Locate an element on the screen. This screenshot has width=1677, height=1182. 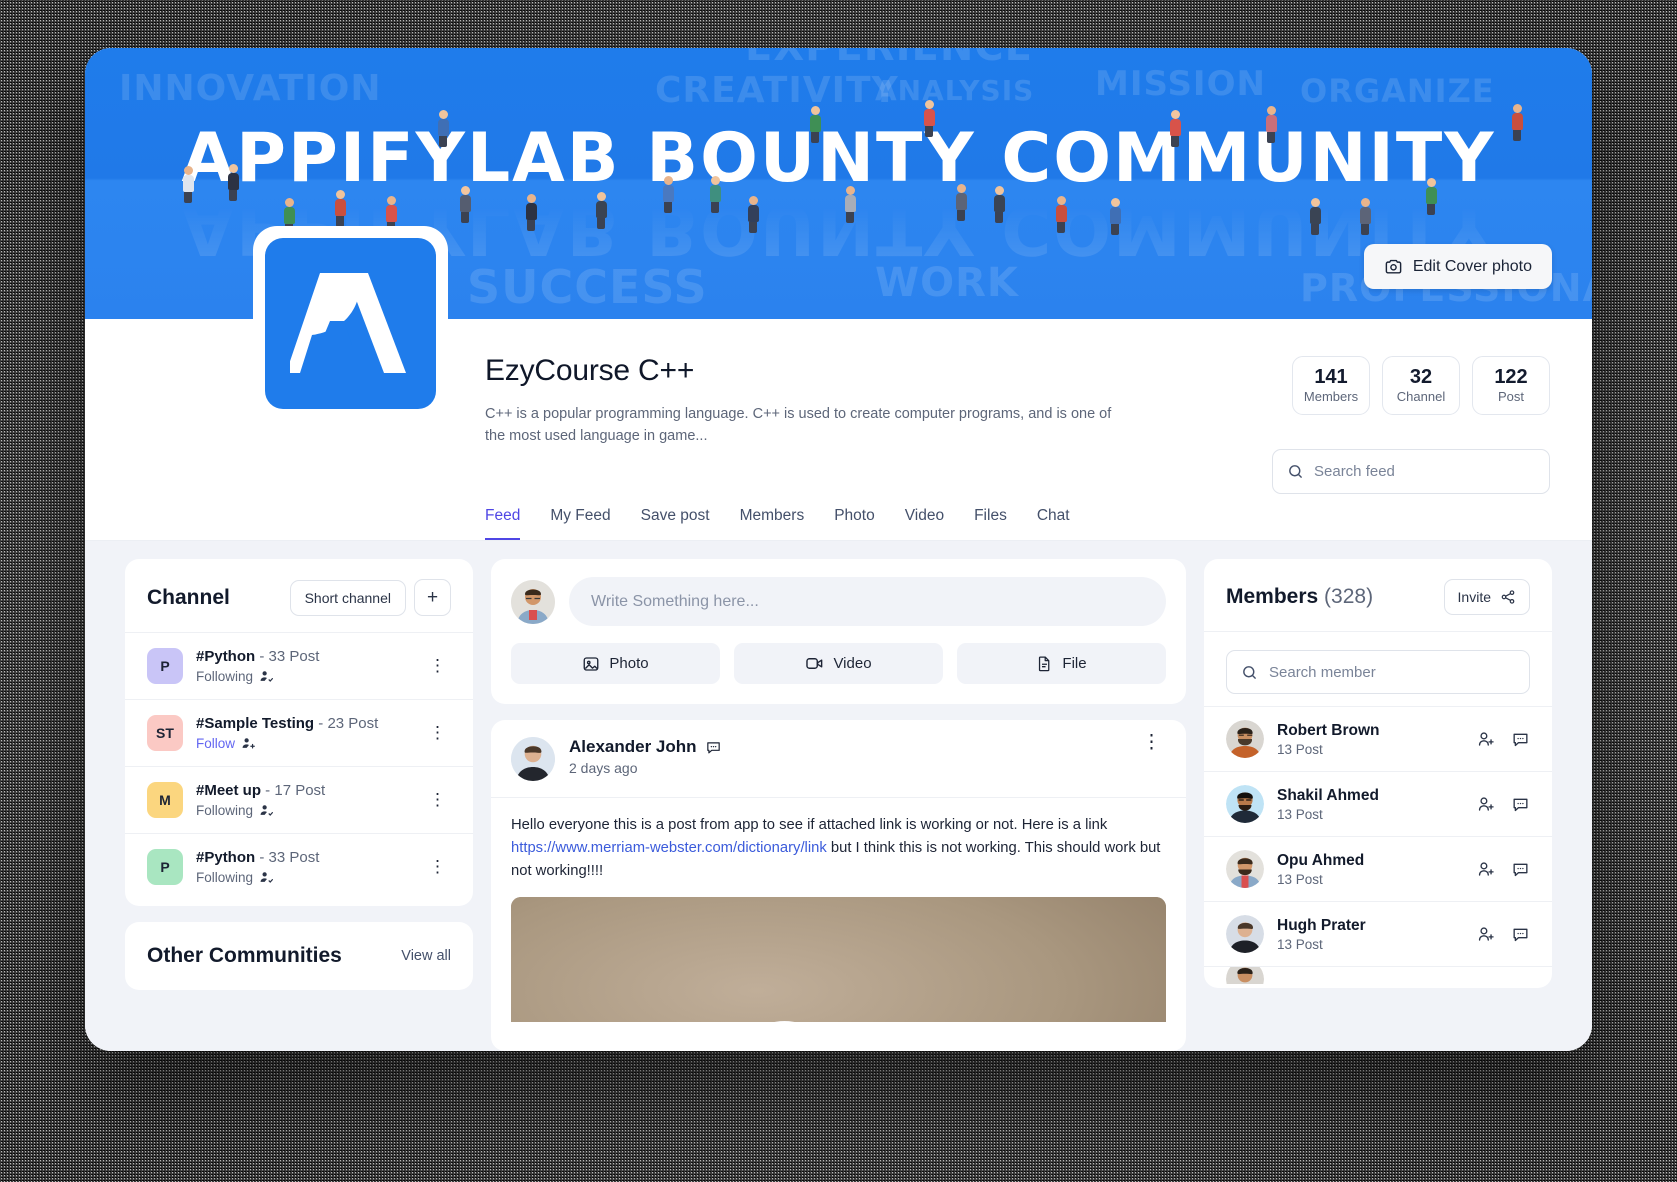
tab-members: Members is located at coordinates (772, 524).